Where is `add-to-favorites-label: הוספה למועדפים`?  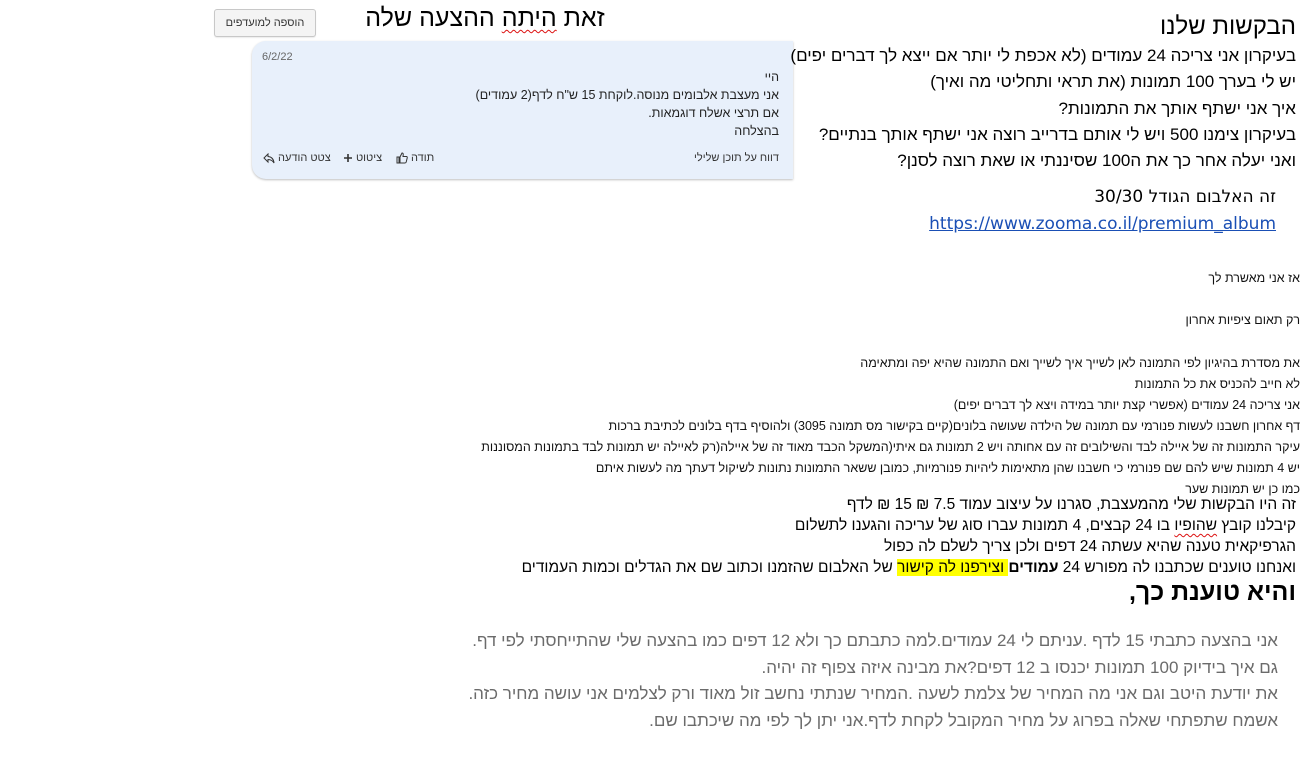
add-to-favorites-label: הוספה למועדפים is located at coordinates (265, 23).